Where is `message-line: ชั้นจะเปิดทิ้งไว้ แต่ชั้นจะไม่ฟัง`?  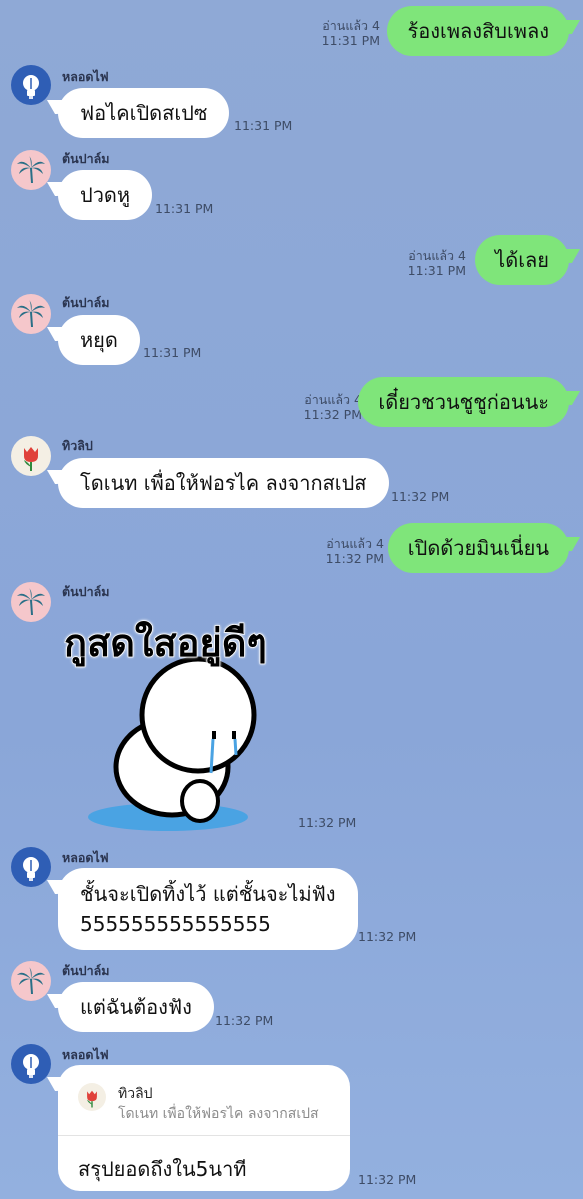 message-line: ชั้นจะเปิดทิ้งไว้ แต่ชั้นจะไม่ฟัง is located at coordinates (208, 894).